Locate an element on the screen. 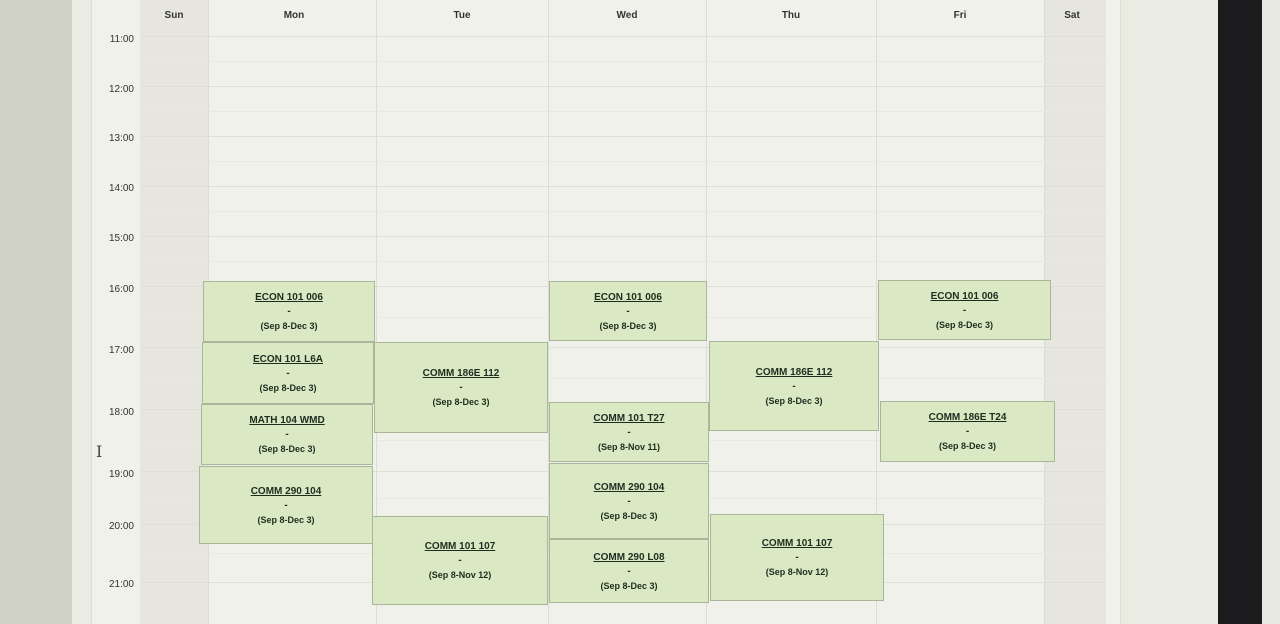 The height and width of the screenshot is (624, 1280). course-block-math-104-wmd-mon: MATH 104 WMD - (Sep 8-Dec 3) is located at coordinates (287, 434).